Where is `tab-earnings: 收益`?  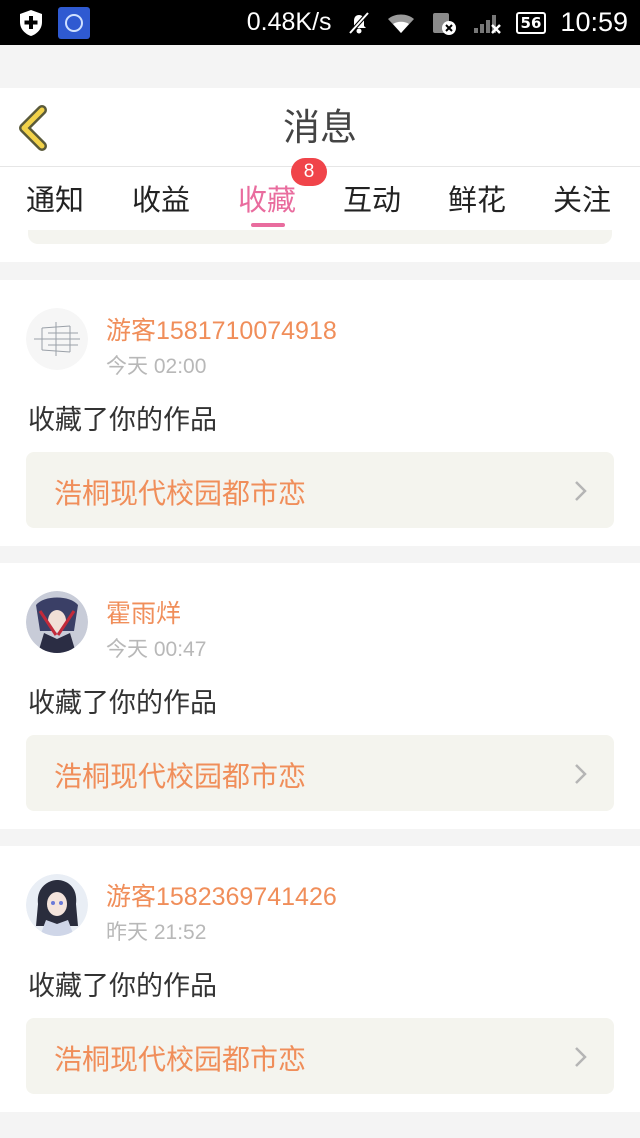 tab-earnings: 收益 is located at coordinates (161, 198).